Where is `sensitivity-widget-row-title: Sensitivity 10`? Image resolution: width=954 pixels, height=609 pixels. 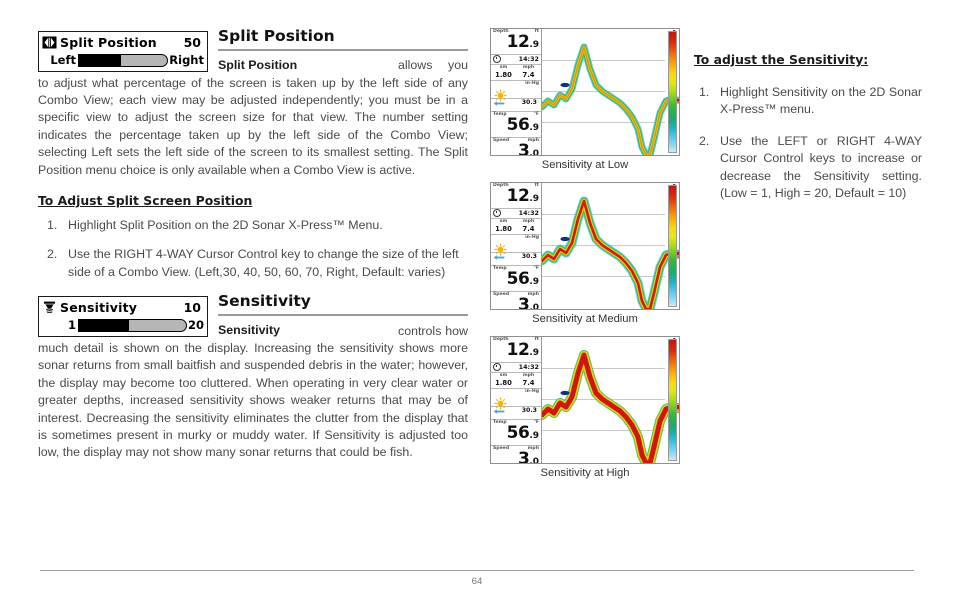
sensitivity-widget-row-title: Sensitivity 10 is located at coordinates (123, 307).